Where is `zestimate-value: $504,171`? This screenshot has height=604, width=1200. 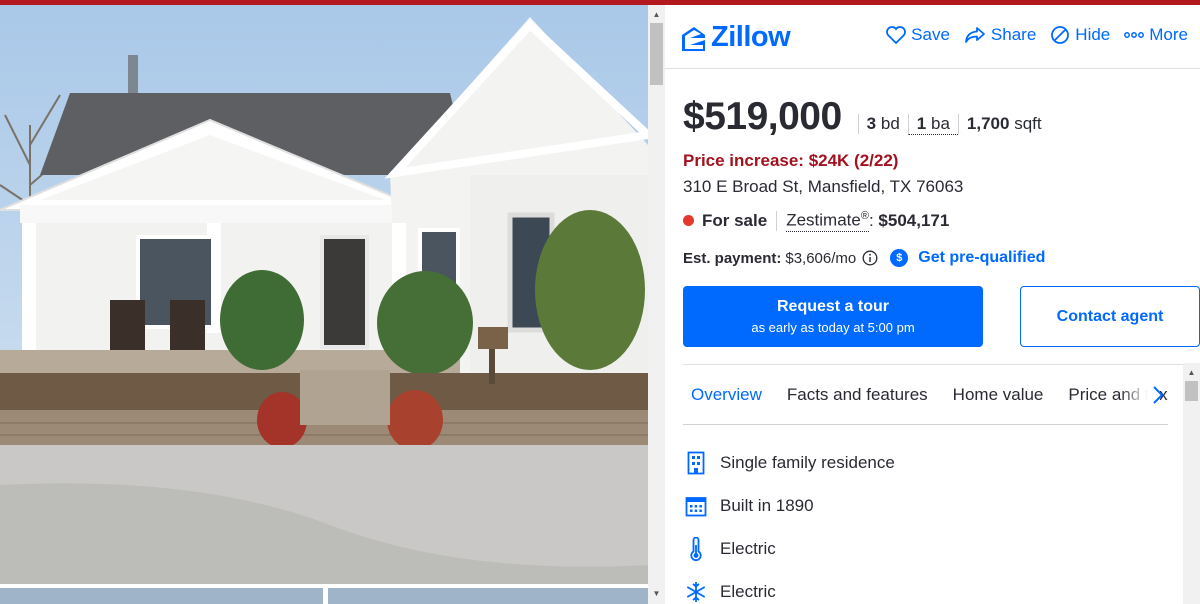
zestimate-value: $504,171 is located at coordinates (914, 220).